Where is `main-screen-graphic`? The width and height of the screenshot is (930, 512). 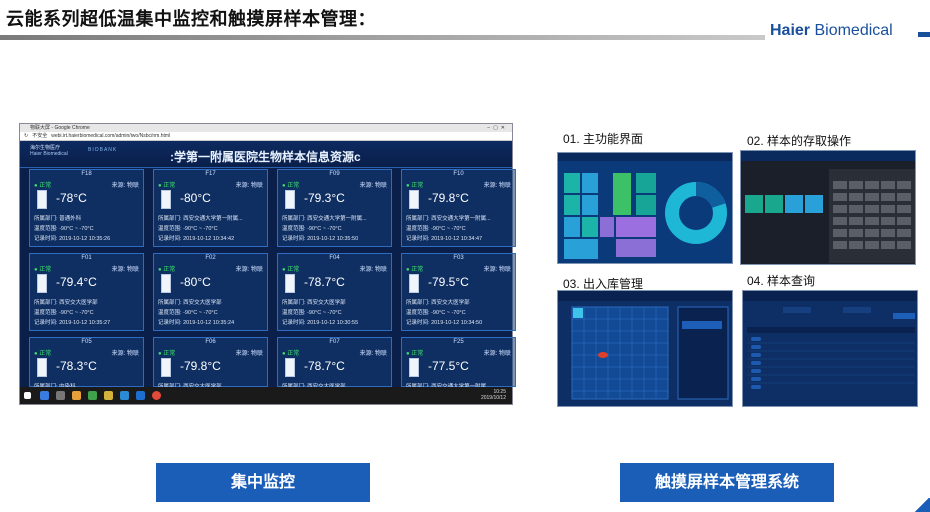 main-screen-graphic is located at coordinates (645, 208).